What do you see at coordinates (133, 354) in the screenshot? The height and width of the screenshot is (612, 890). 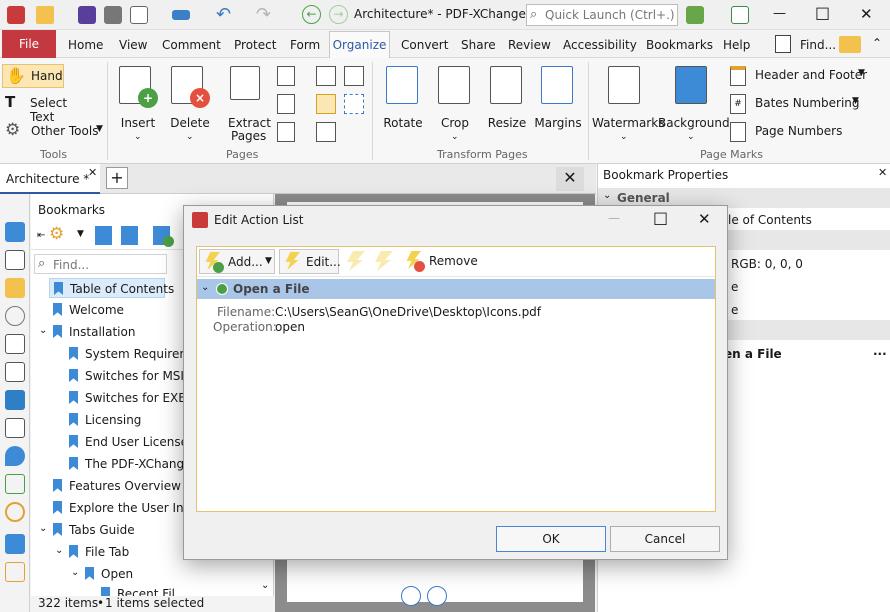 I see `tree-item-system-requirements: System Requireme` at bounding box center [133, 354].